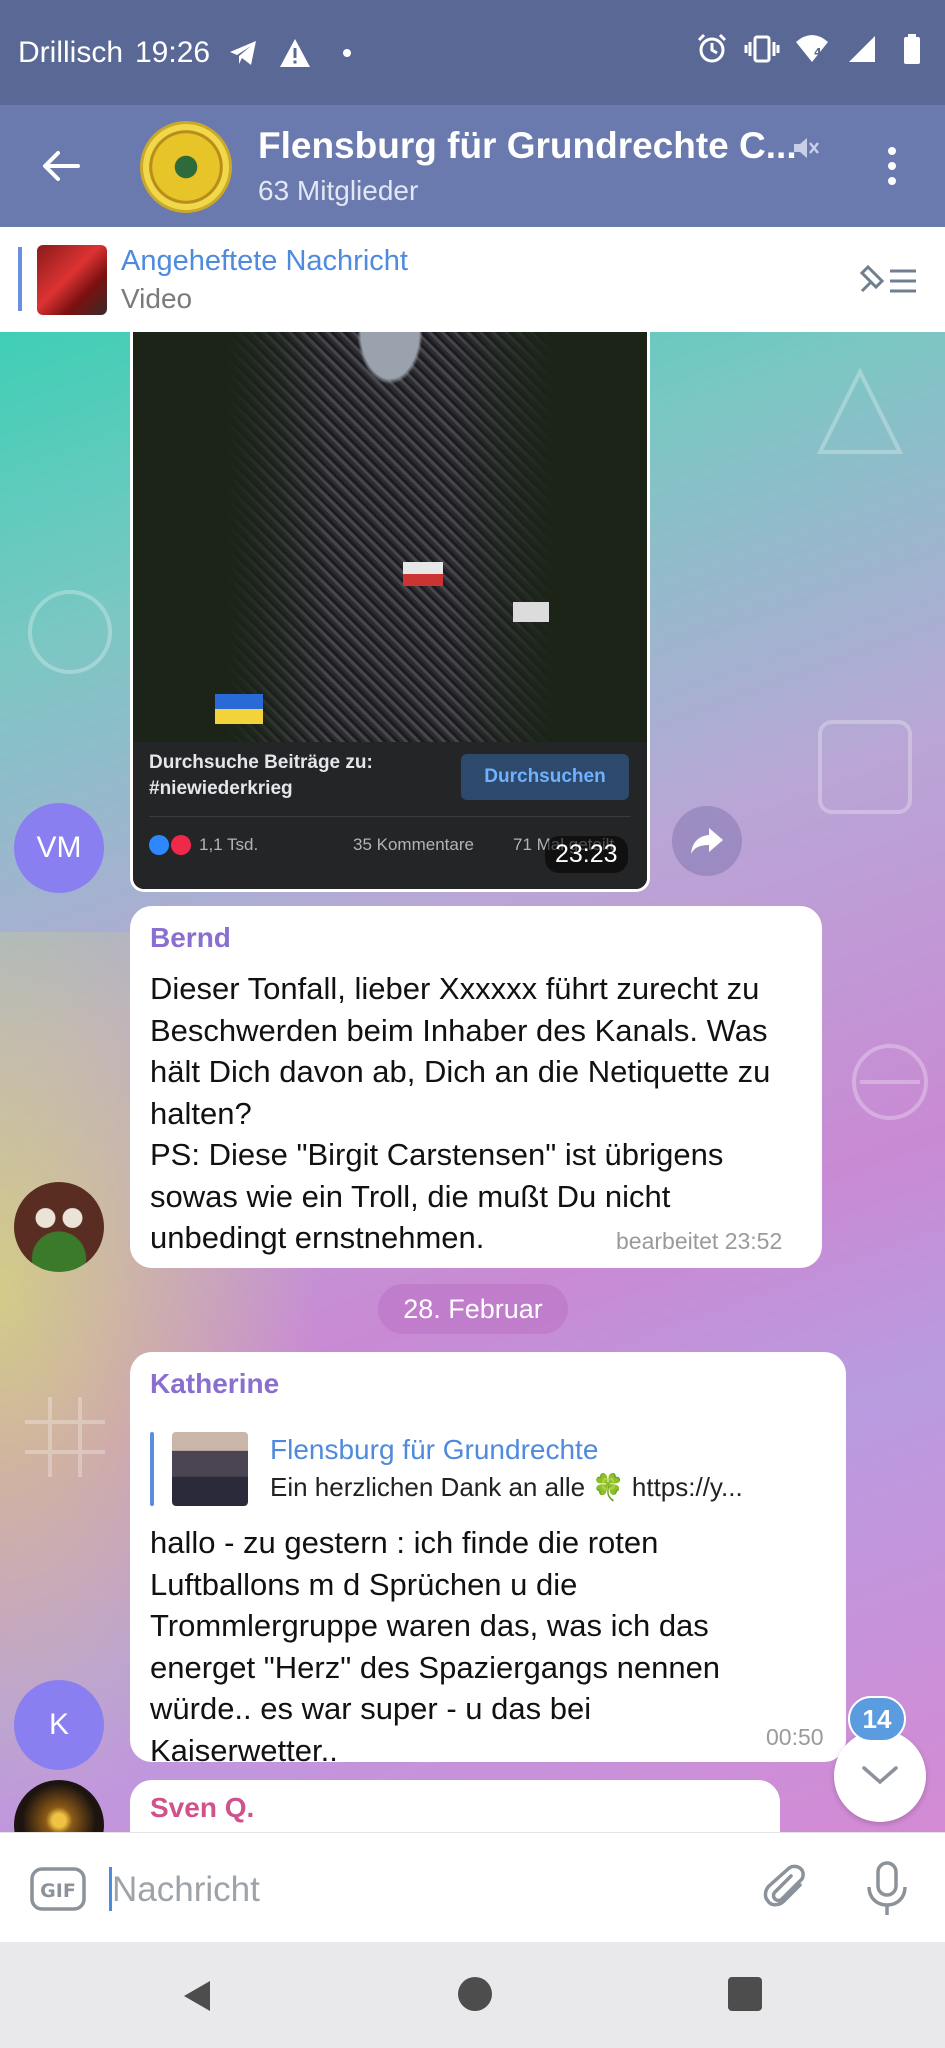  What do you see at coordinates (173, 52) in the screenshot?
I see `status-time: 19:26` at bounding box center [173, 52].